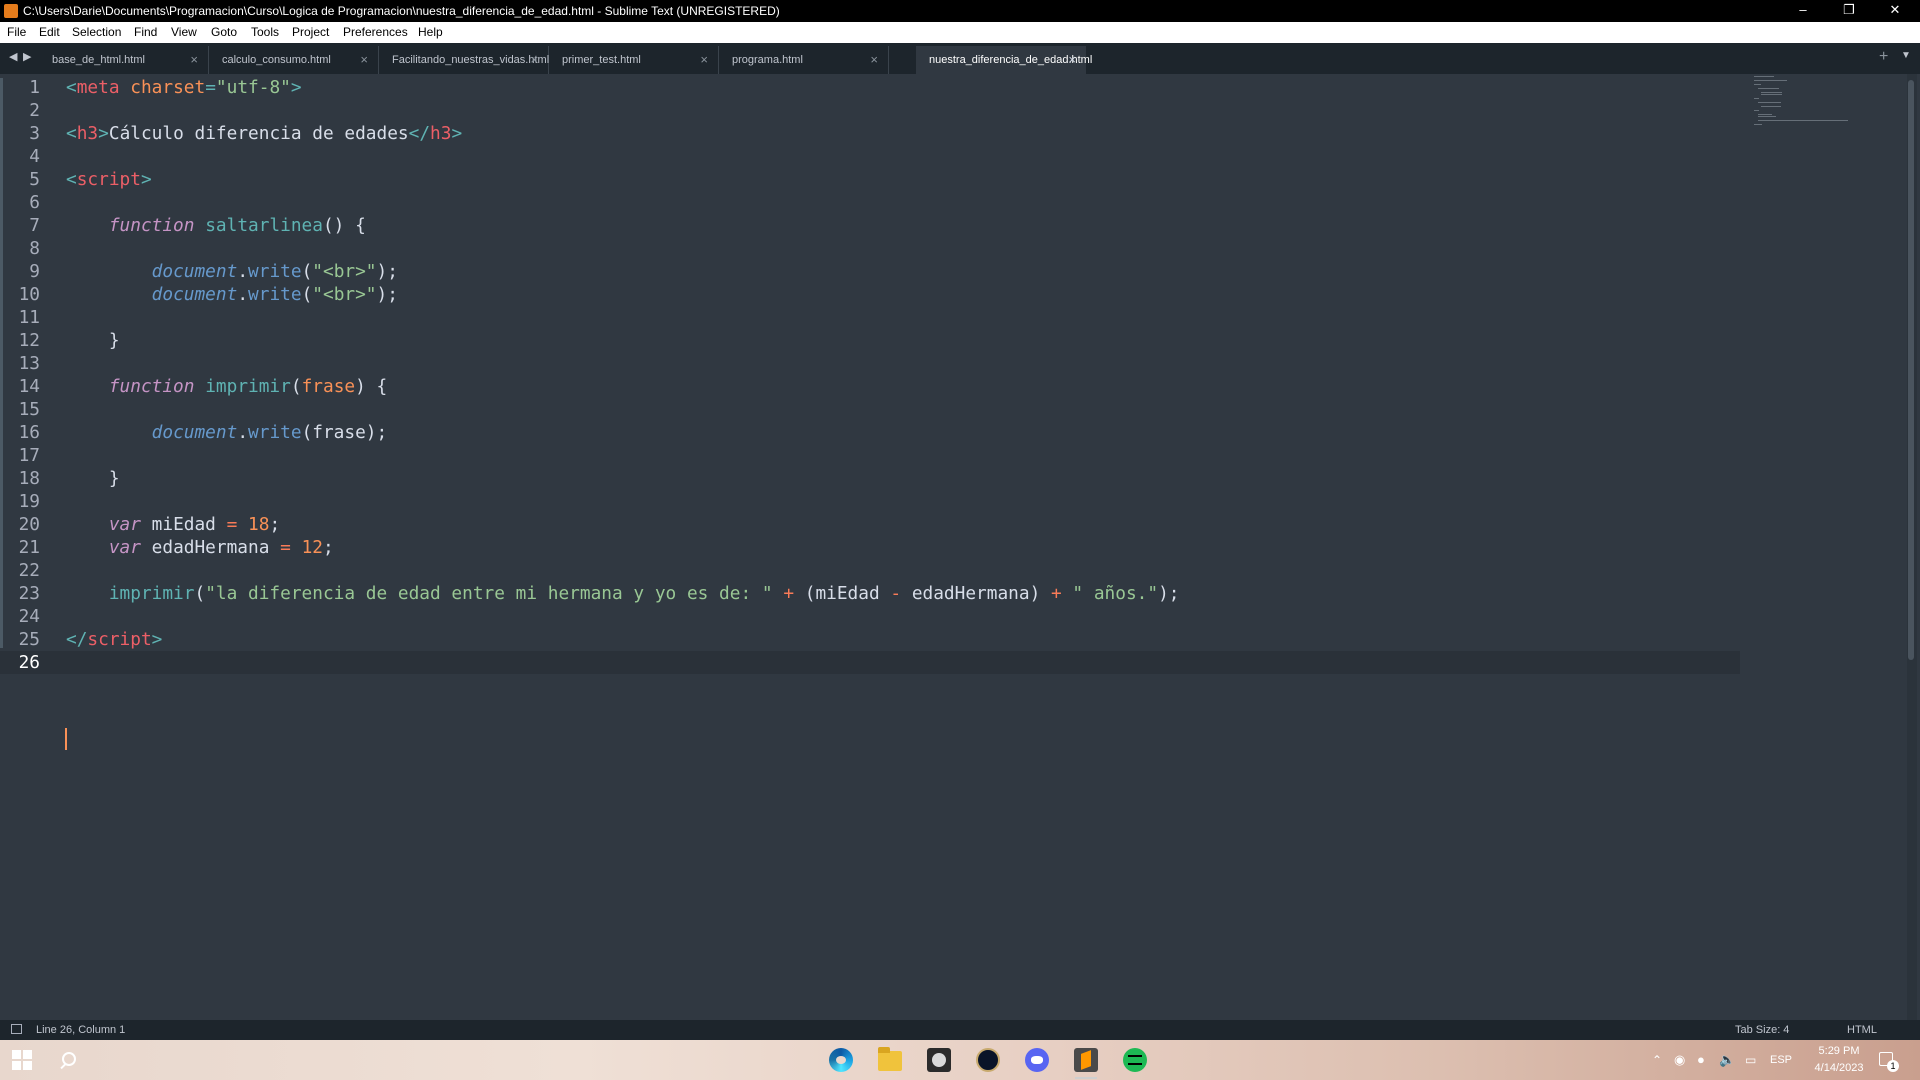 This screenshot has width=1920, height=1080. Describe the element at coordinates (1883, 57) in the screenshot. I see `new-tab-icon: +` at that location.